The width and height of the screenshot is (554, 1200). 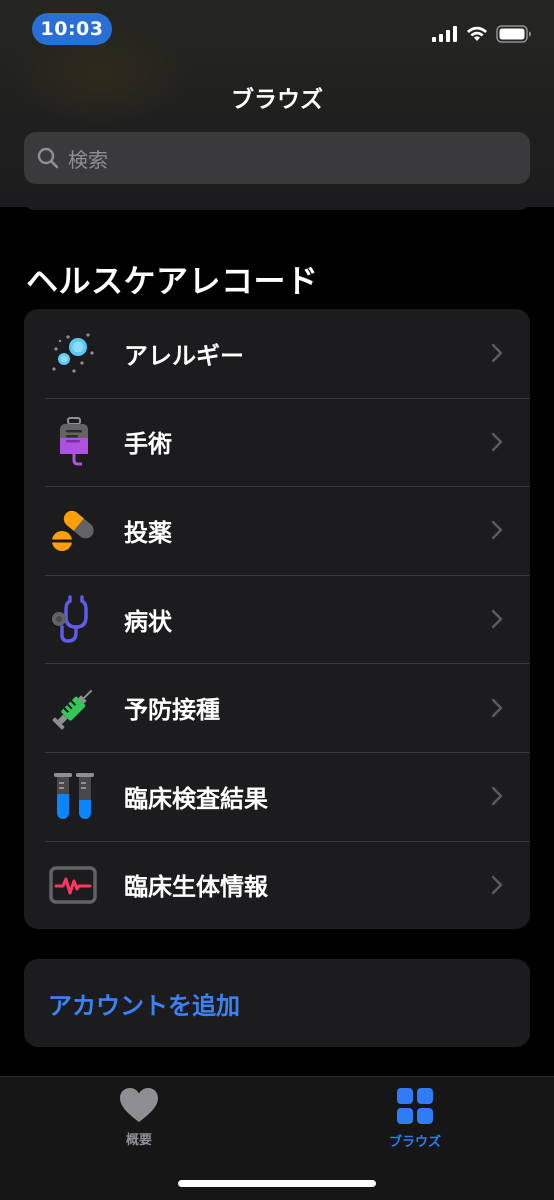 What do you see at coordinates (415, 1106) in the screenshot?
I see `grid-icon` at bounding box center [415, 1106].